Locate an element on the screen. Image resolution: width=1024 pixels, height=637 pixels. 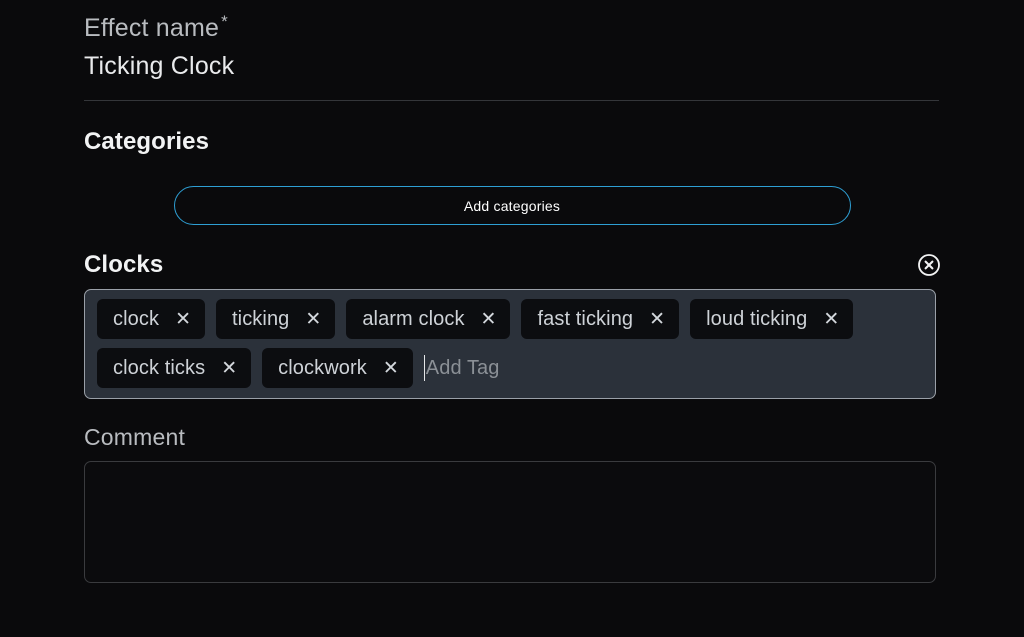
tag-label: clock is located at coordinates (136, 318).